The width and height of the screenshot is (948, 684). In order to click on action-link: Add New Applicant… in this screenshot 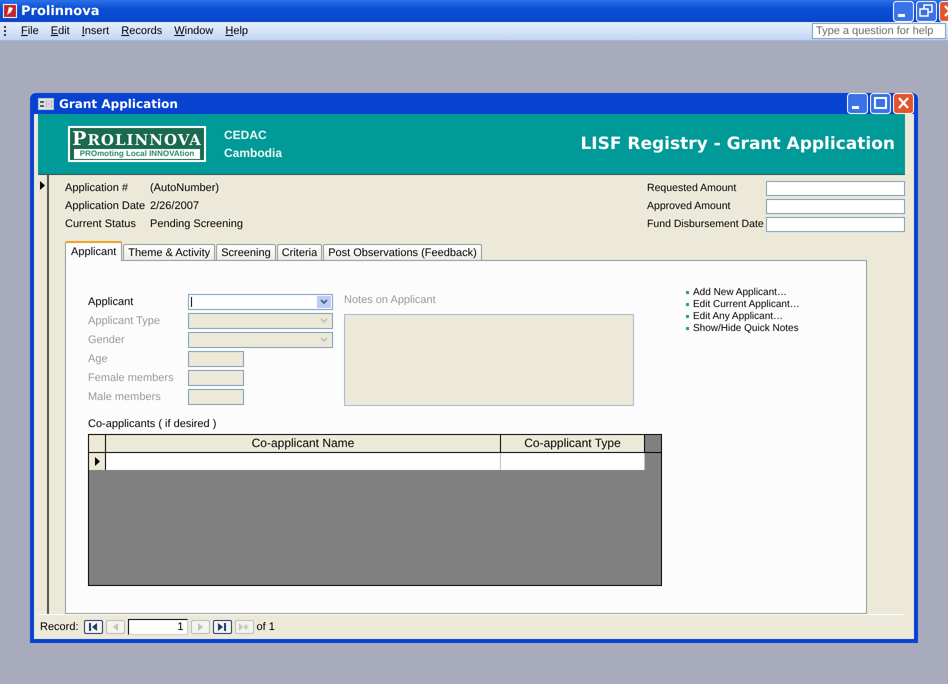, I will do `click(740, 292)`.